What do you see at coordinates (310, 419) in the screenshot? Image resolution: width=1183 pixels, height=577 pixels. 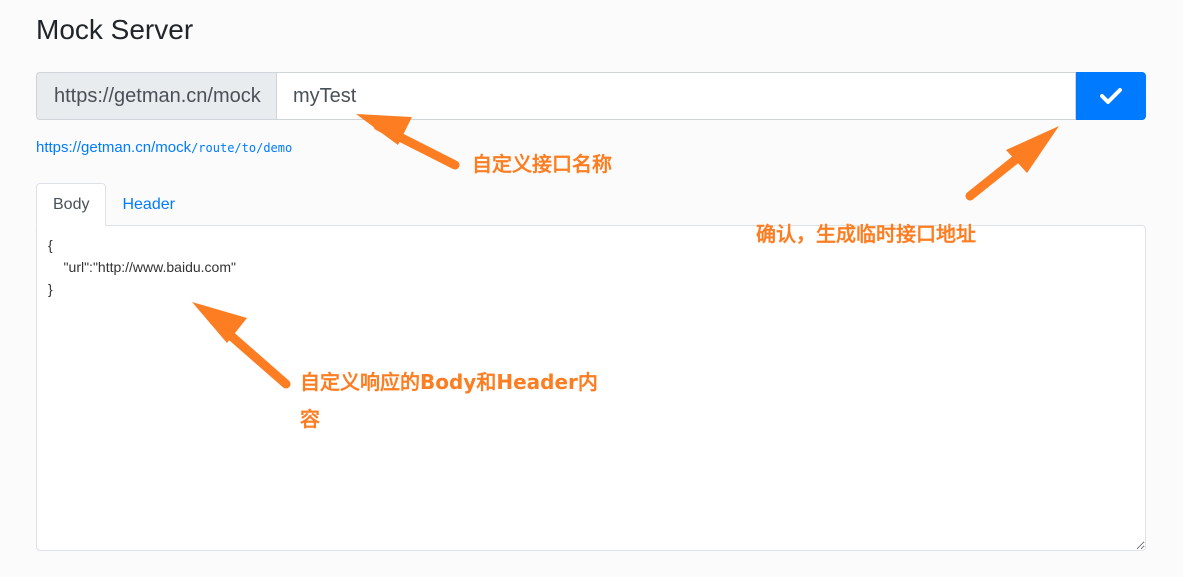 I see `annotation-body-line2: 容` at bounding box center [310, 419].